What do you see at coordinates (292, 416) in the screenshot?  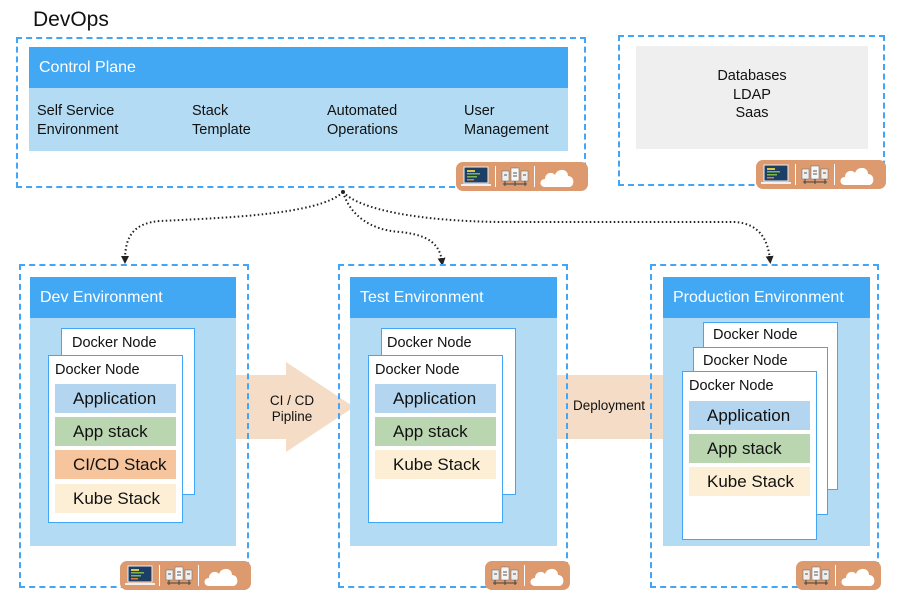 I see `cicd-line: Pipline` at bounding box center [292, 416].